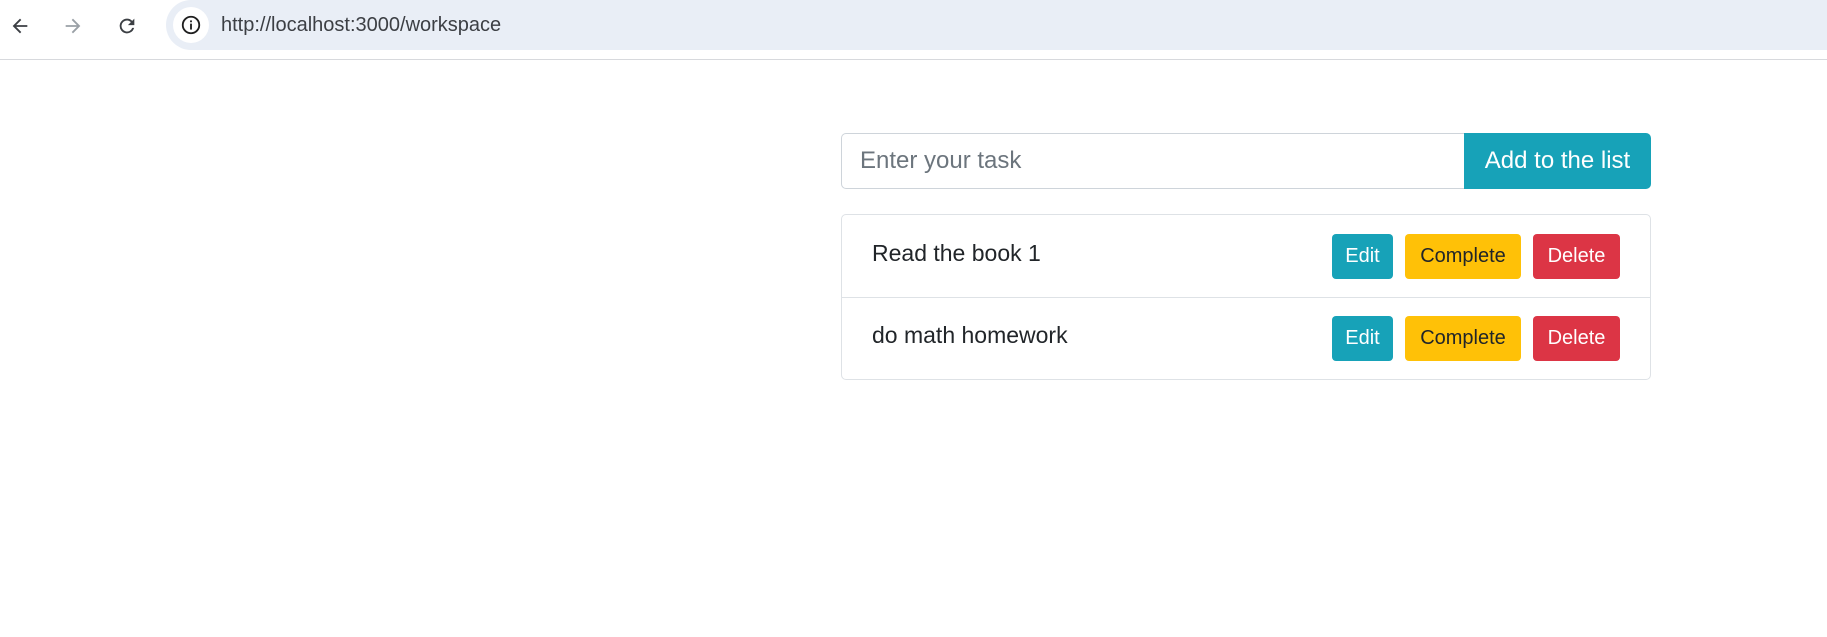 The height and width of the screenshot is (637, 1827). I want to click on list-item: Read the book 1 Edit Complete Delete, so click(1246, 256).